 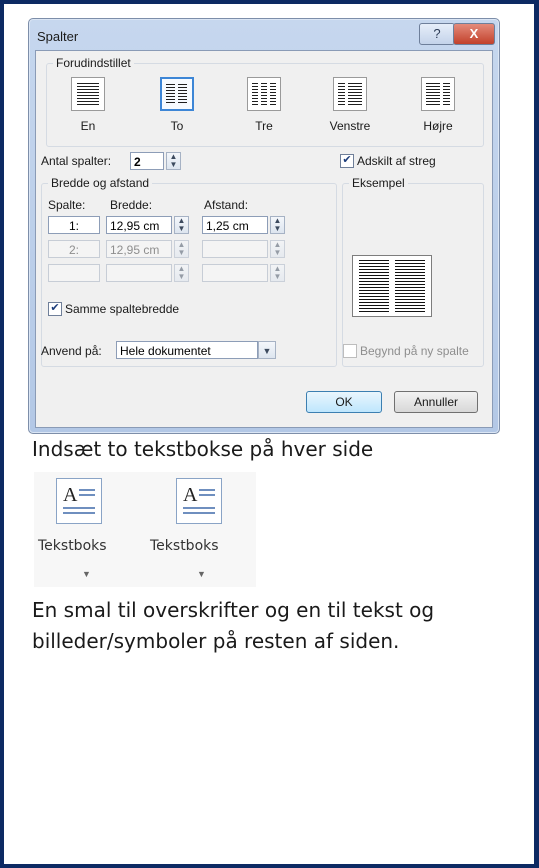 What do you see at coordinates (139, 273) in the screenshot?
I see `row3-bredde-input` at bounding box center [139, 273].